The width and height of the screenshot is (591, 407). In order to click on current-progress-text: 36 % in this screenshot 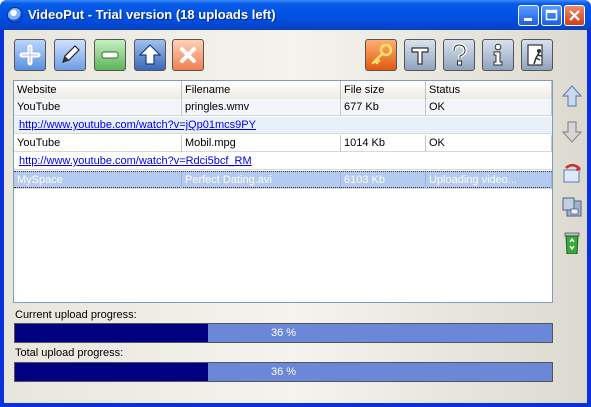, I will do `click(283, 333)`.